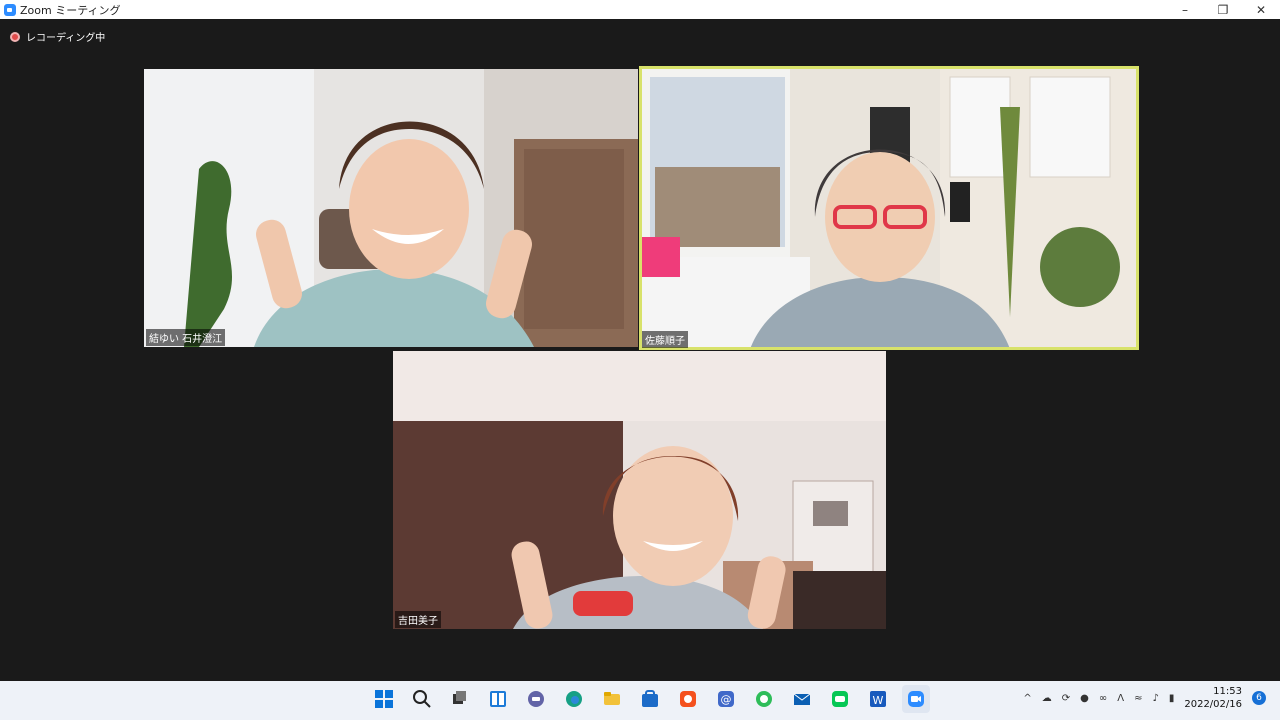 The height and width of the screenshot is (720, 1280). I want to click on network-status-icon: ∞, so click(1103, 698).